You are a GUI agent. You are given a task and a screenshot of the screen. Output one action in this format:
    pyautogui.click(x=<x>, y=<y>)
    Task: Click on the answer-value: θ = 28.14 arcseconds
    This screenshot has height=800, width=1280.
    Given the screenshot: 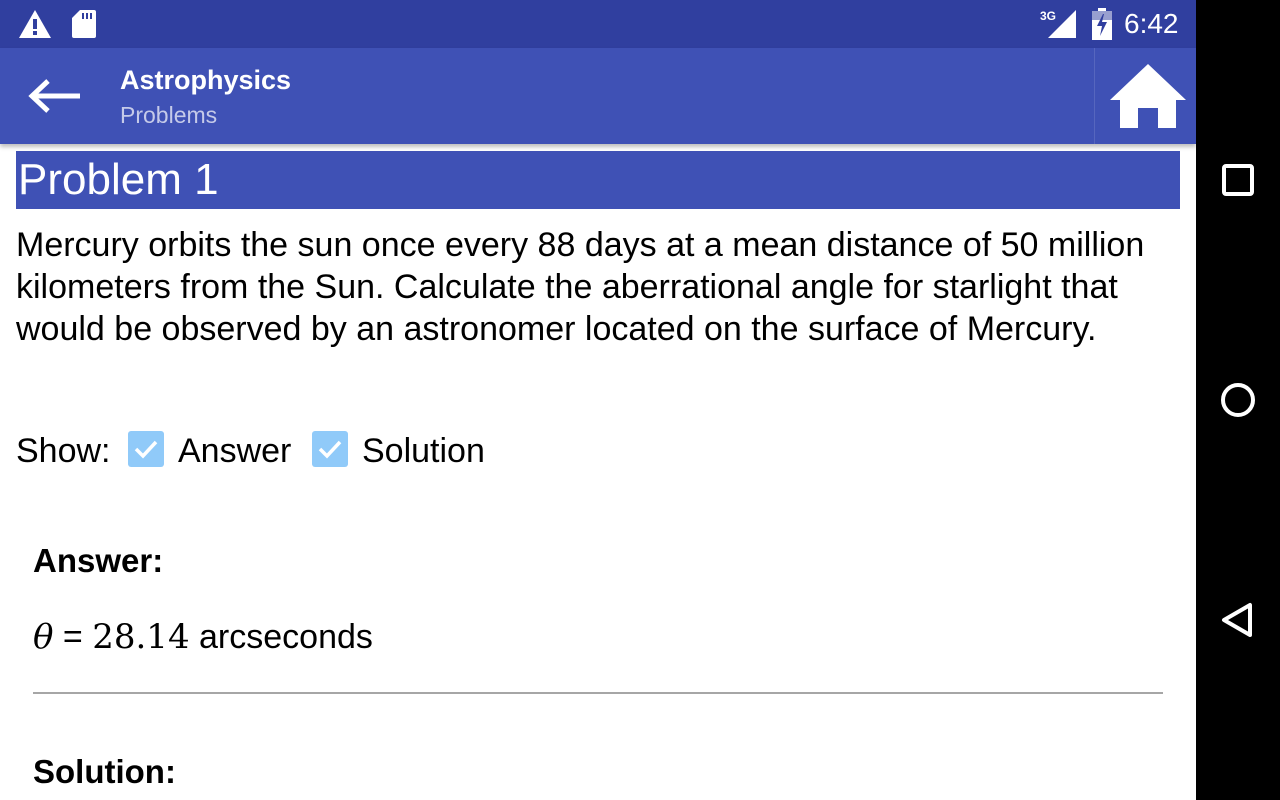 What is the action you would take?
    pyautogui.click(x=203, y=637)
    